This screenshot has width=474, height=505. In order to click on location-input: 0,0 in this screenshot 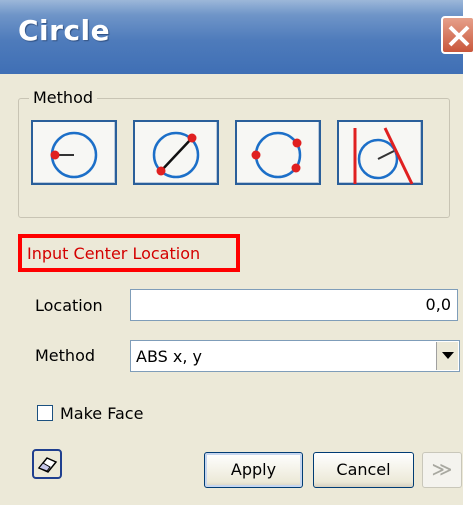, I will do `click(294, 305)`.